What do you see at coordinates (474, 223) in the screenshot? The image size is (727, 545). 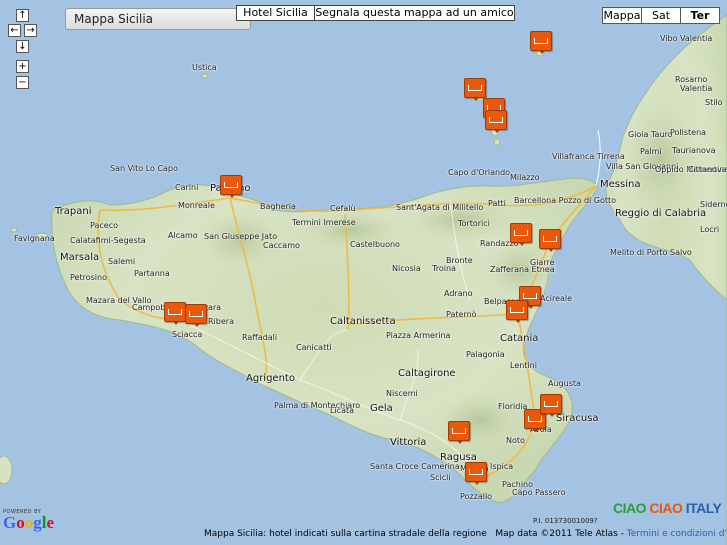 I see `place-label: Tortorici` at bounding box center [474, 223].